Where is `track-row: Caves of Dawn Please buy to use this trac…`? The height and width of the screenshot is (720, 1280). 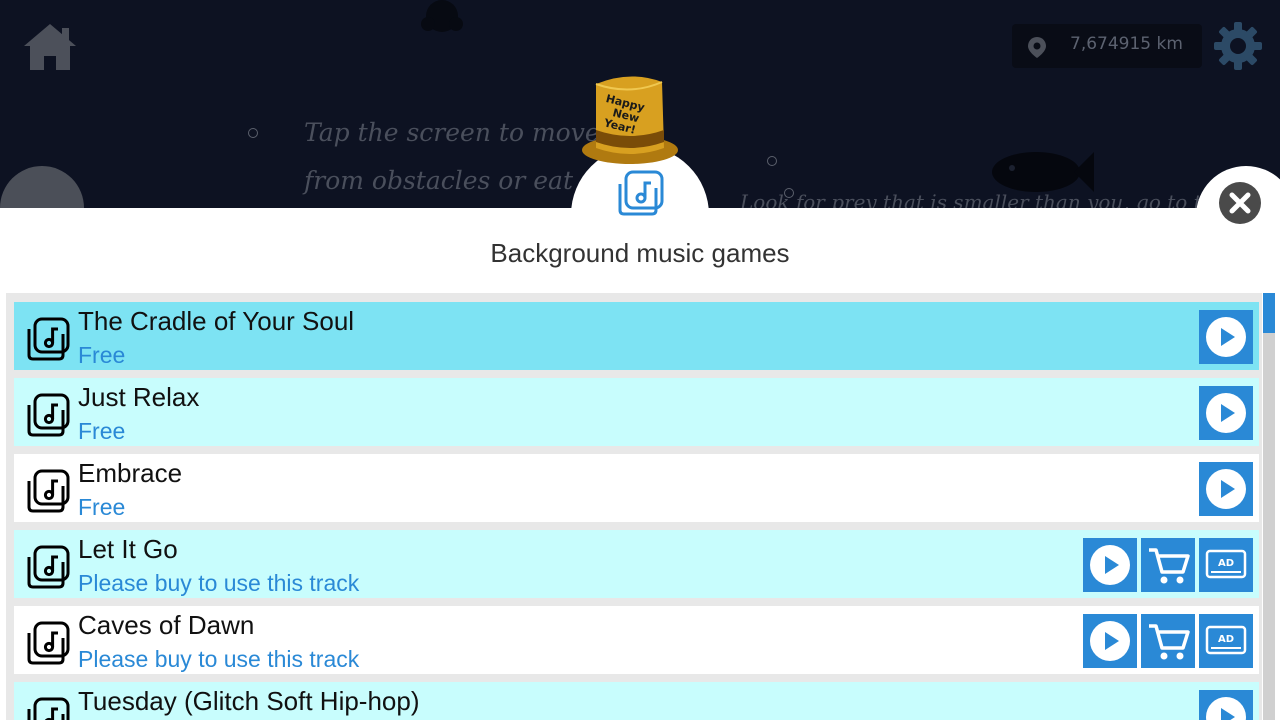
track-row: Caves of Dawn Please buy to use this trac… is located at coordinates (636, 640).